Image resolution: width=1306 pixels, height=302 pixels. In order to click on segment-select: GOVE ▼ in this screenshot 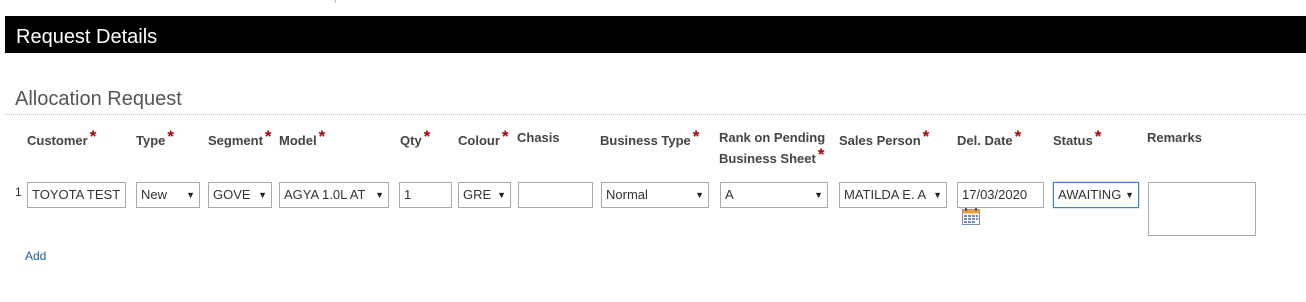, I will do `click(240, 195)`.